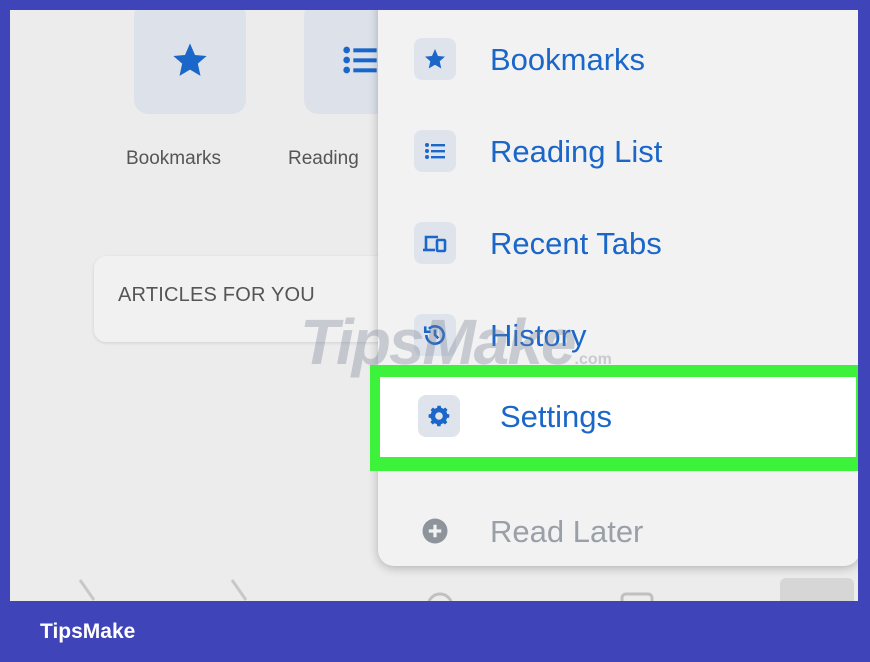 The height and width of the screenshot is (662, 870). Describe the element at coordinates (88, 631) in the screenshot. I see `footer-brand: TipsMake` at that location.